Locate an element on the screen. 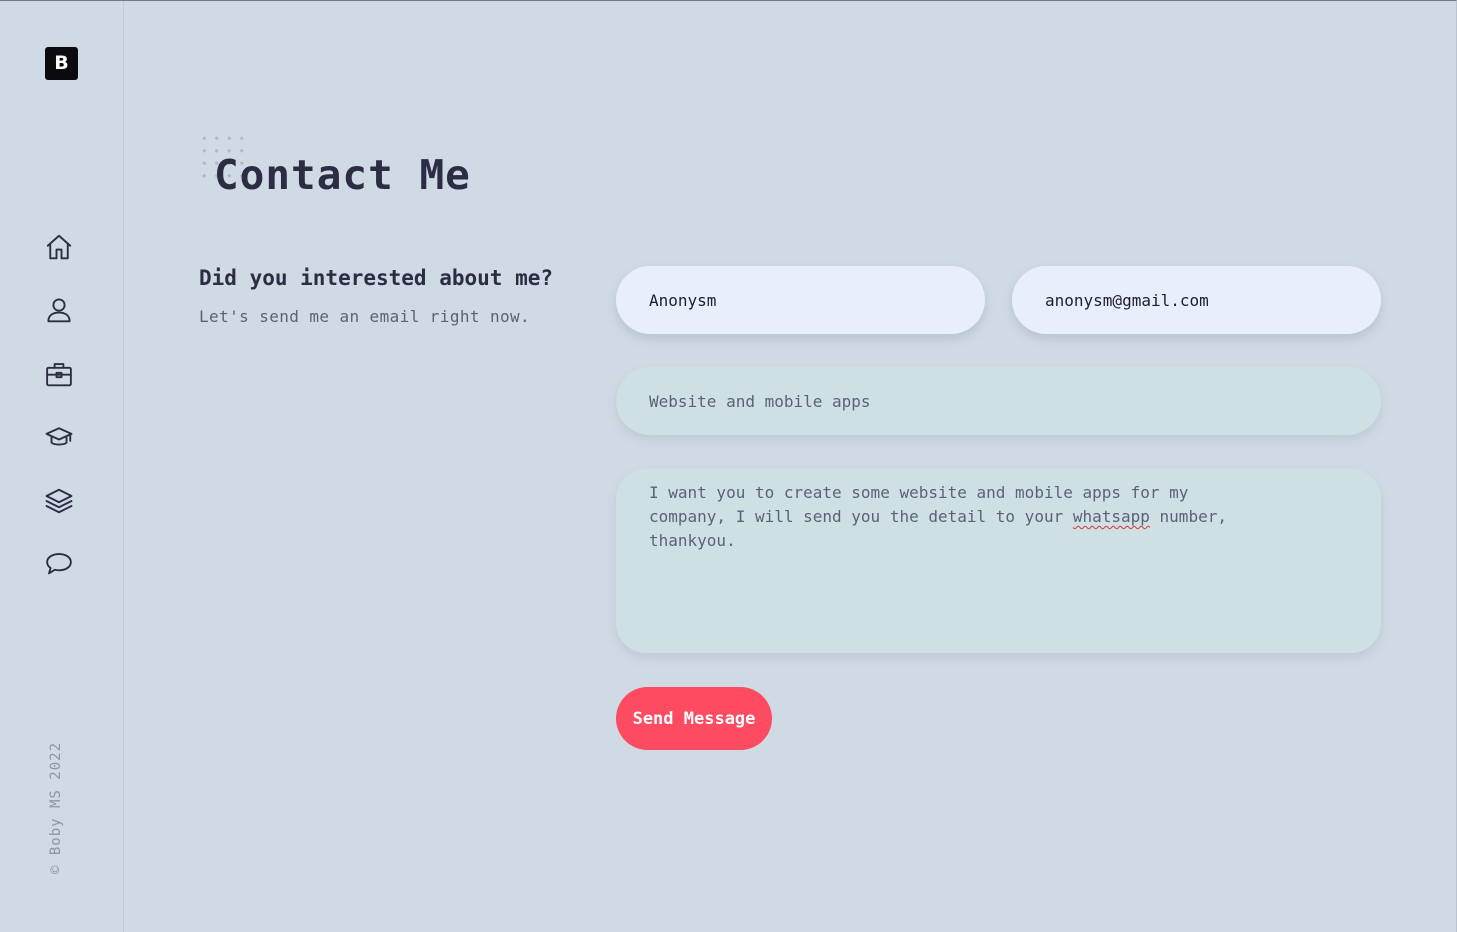 The image size is (1457, 932). sidebar: B © Boby MS 2022 is located at coordinates (62, 466).